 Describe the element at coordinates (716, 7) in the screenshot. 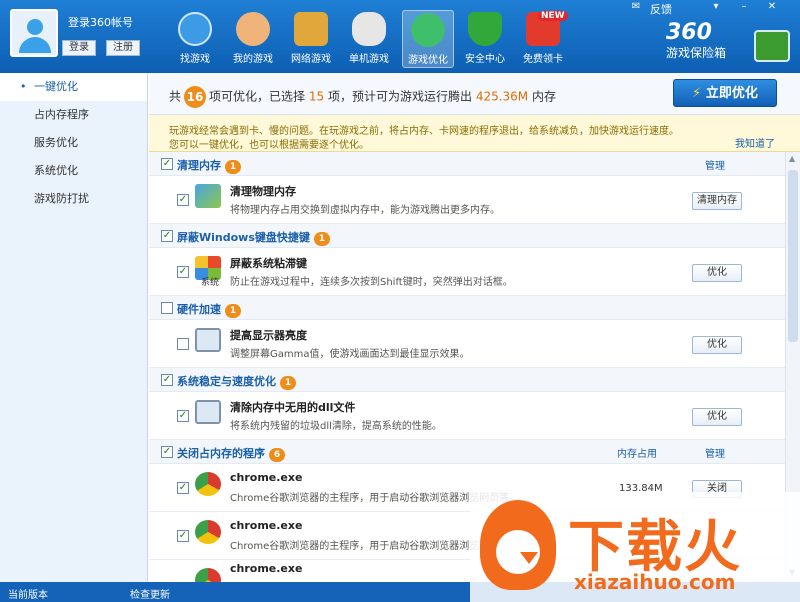

I see `menu-icon: ▾` at that location.